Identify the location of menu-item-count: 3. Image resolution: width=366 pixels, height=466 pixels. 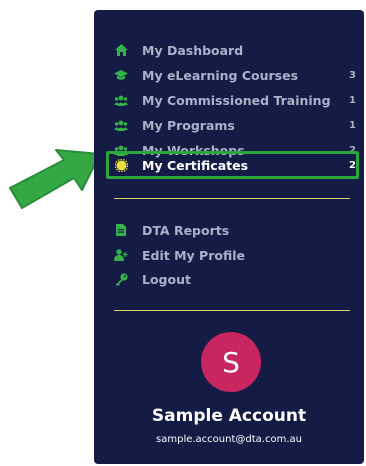
(352, 75).